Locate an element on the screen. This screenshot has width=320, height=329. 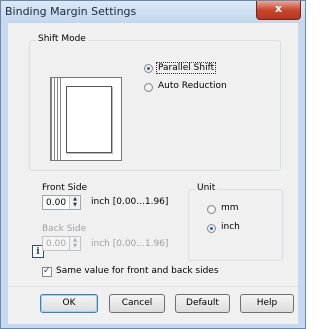
auto-reduction-radio is located at coordinates (148, 87).